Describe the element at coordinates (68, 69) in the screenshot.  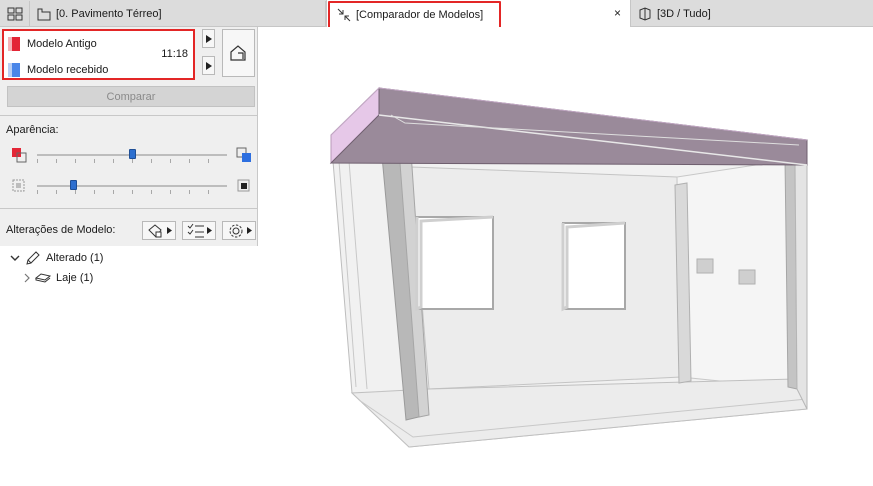
I see `model-received-label: Modelo recebido` at that location.